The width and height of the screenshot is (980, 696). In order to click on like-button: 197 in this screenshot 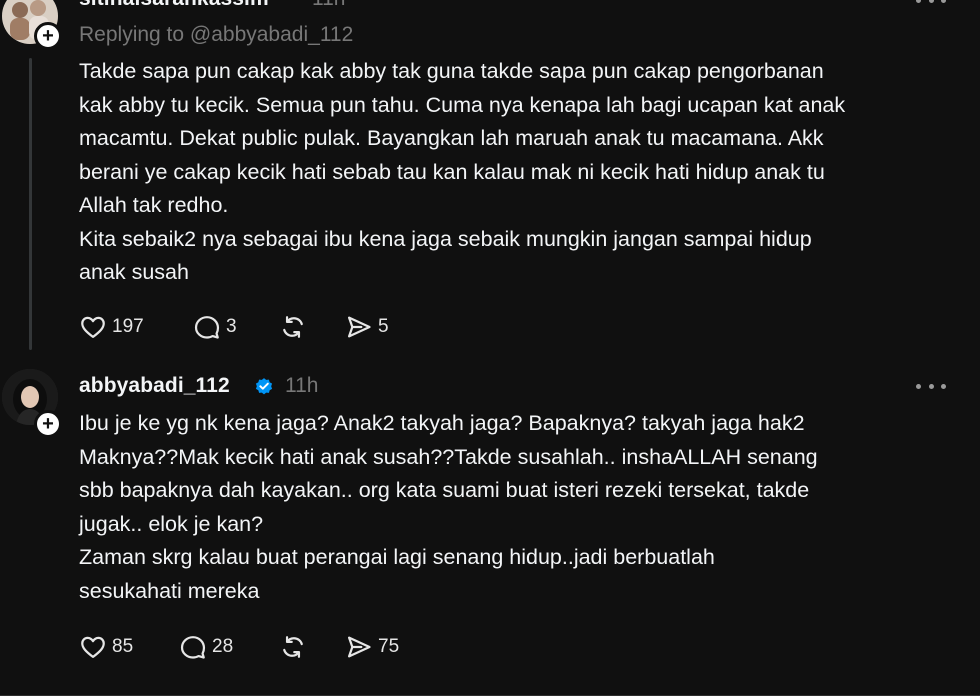, I will do `click(135, 327)`.